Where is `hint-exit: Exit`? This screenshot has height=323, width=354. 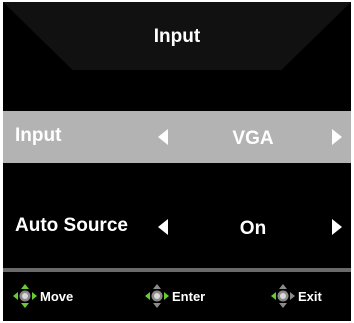
hint-exit: Exit is located at coordinates (296, 296).